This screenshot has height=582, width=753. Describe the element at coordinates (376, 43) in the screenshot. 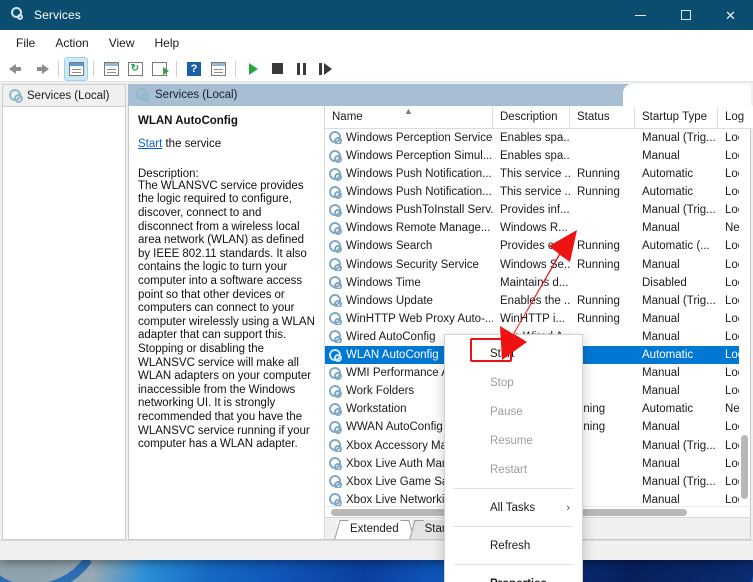

I see `menu-bar: File Action View Help` at that location.